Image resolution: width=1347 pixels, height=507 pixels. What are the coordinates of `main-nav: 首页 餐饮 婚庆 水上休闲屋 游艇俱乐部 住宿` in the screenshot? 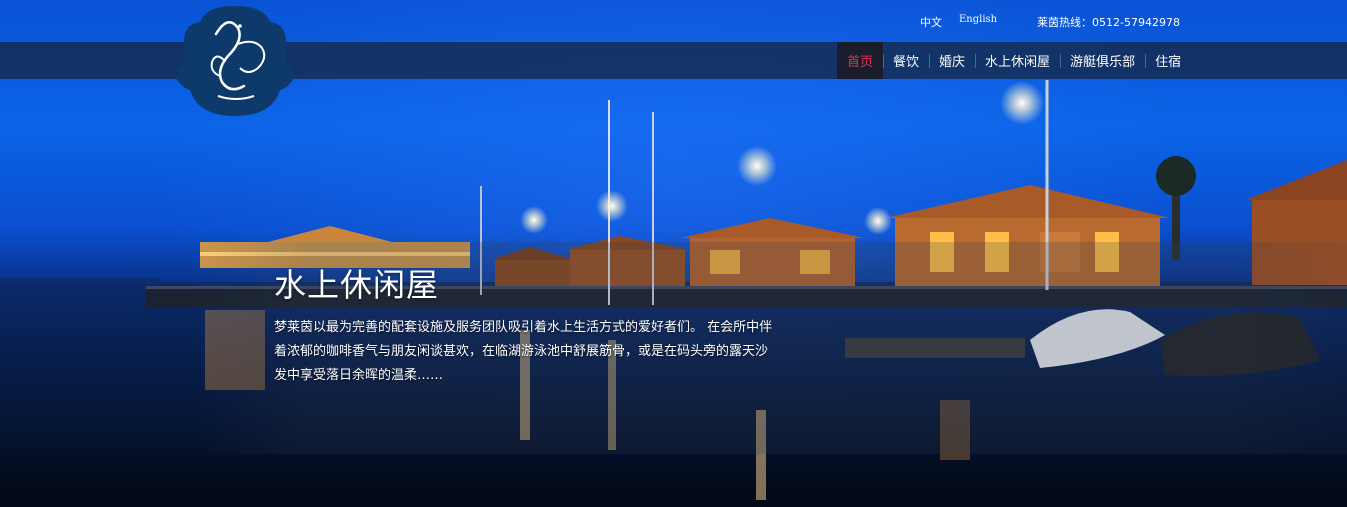 It's located at (1014, 60).